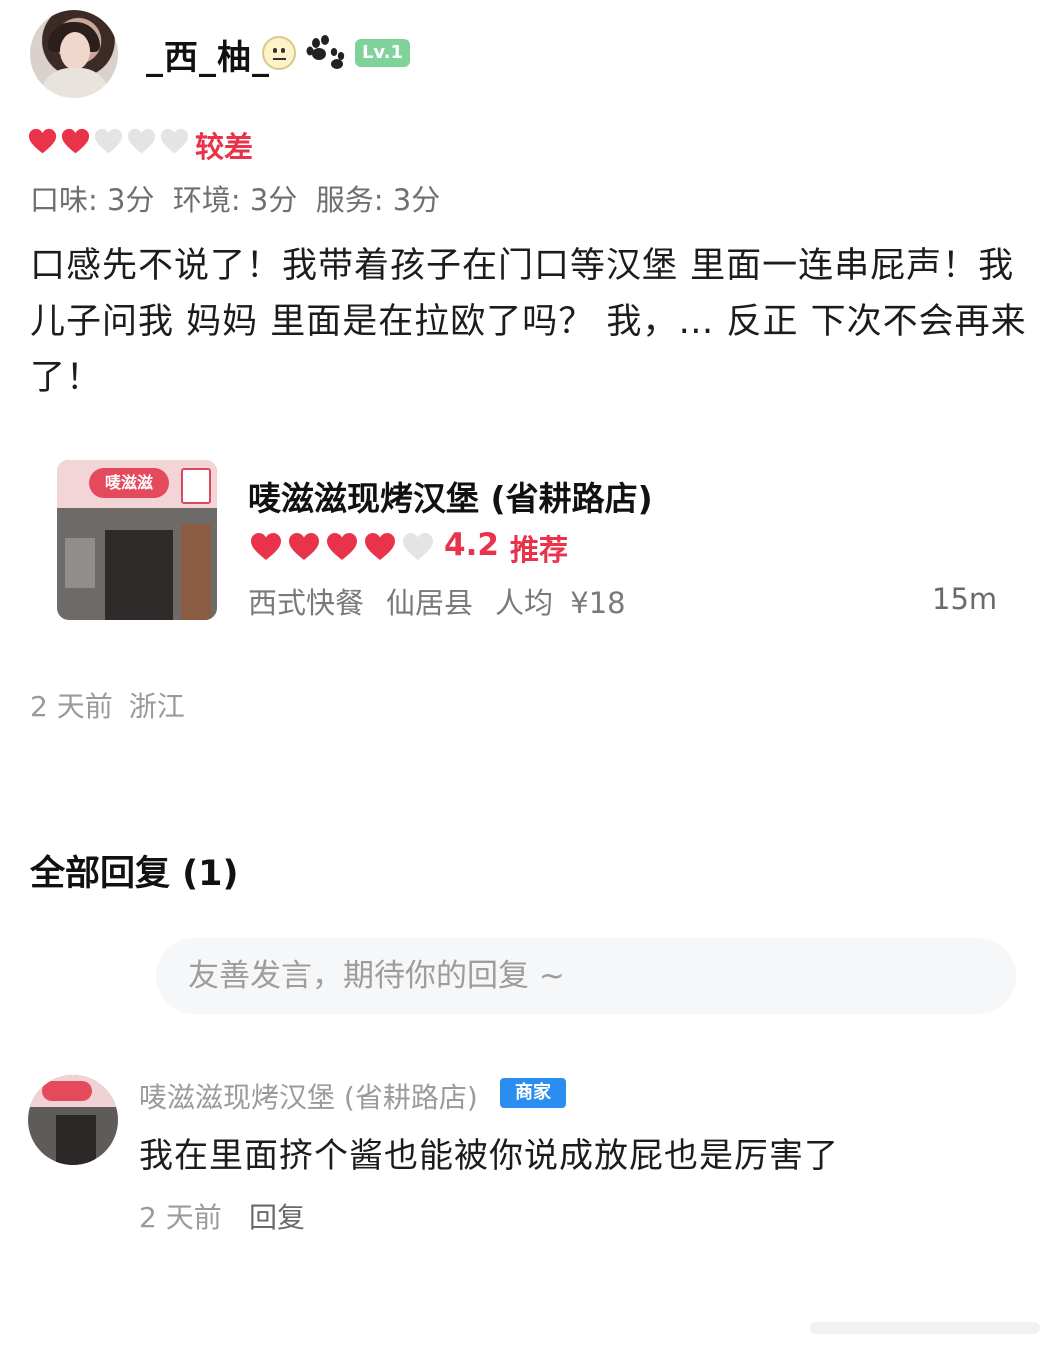 This screenshot has height=1353, width=1054. What do you see at coordinates (235, 200) in the screenshot?
I see `sub-scores: 口味: 3分 环境: 3分 服务: 3分` at bounding box center [235, 200].